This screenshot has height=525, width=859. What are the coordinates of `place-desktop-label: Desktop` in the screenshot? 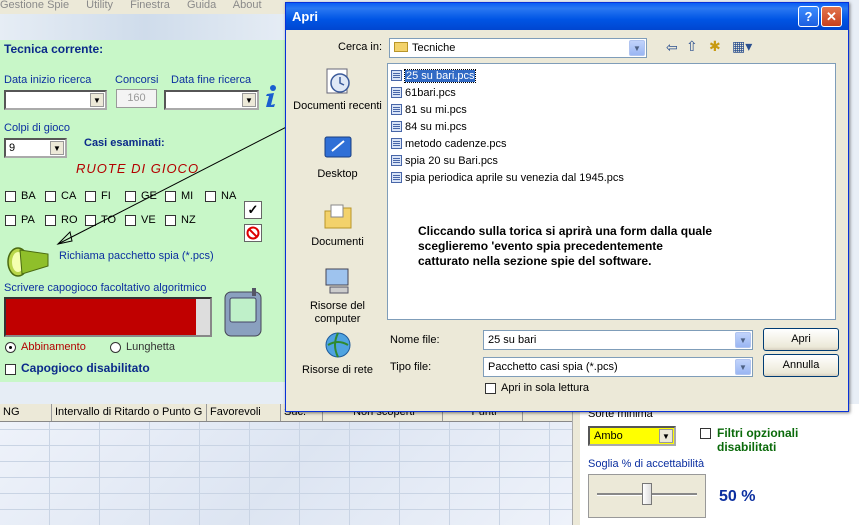 It's located at (337, 174).